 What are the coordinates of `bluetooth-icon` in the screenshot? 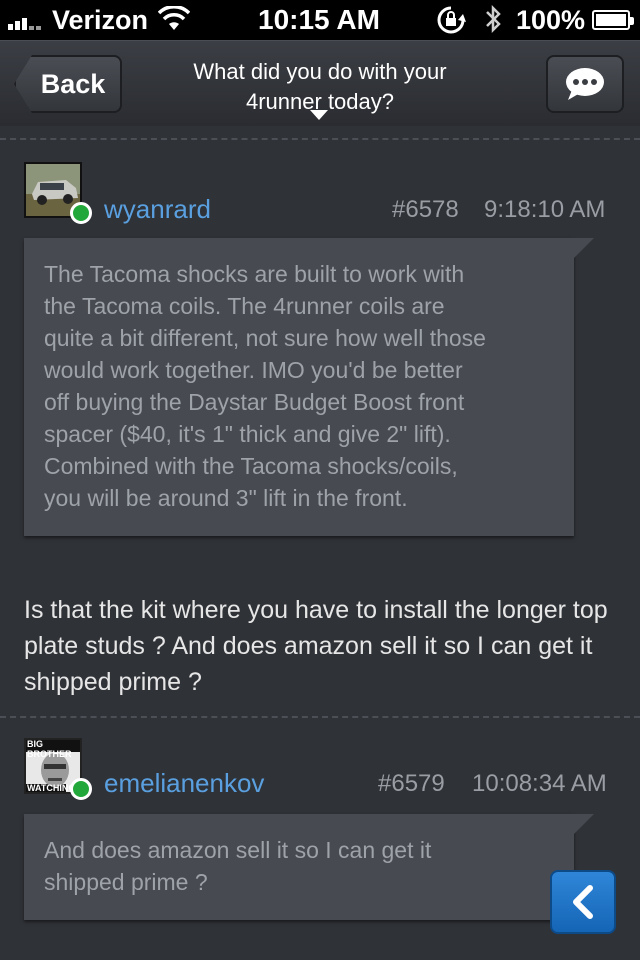 It's located at (493, 19).